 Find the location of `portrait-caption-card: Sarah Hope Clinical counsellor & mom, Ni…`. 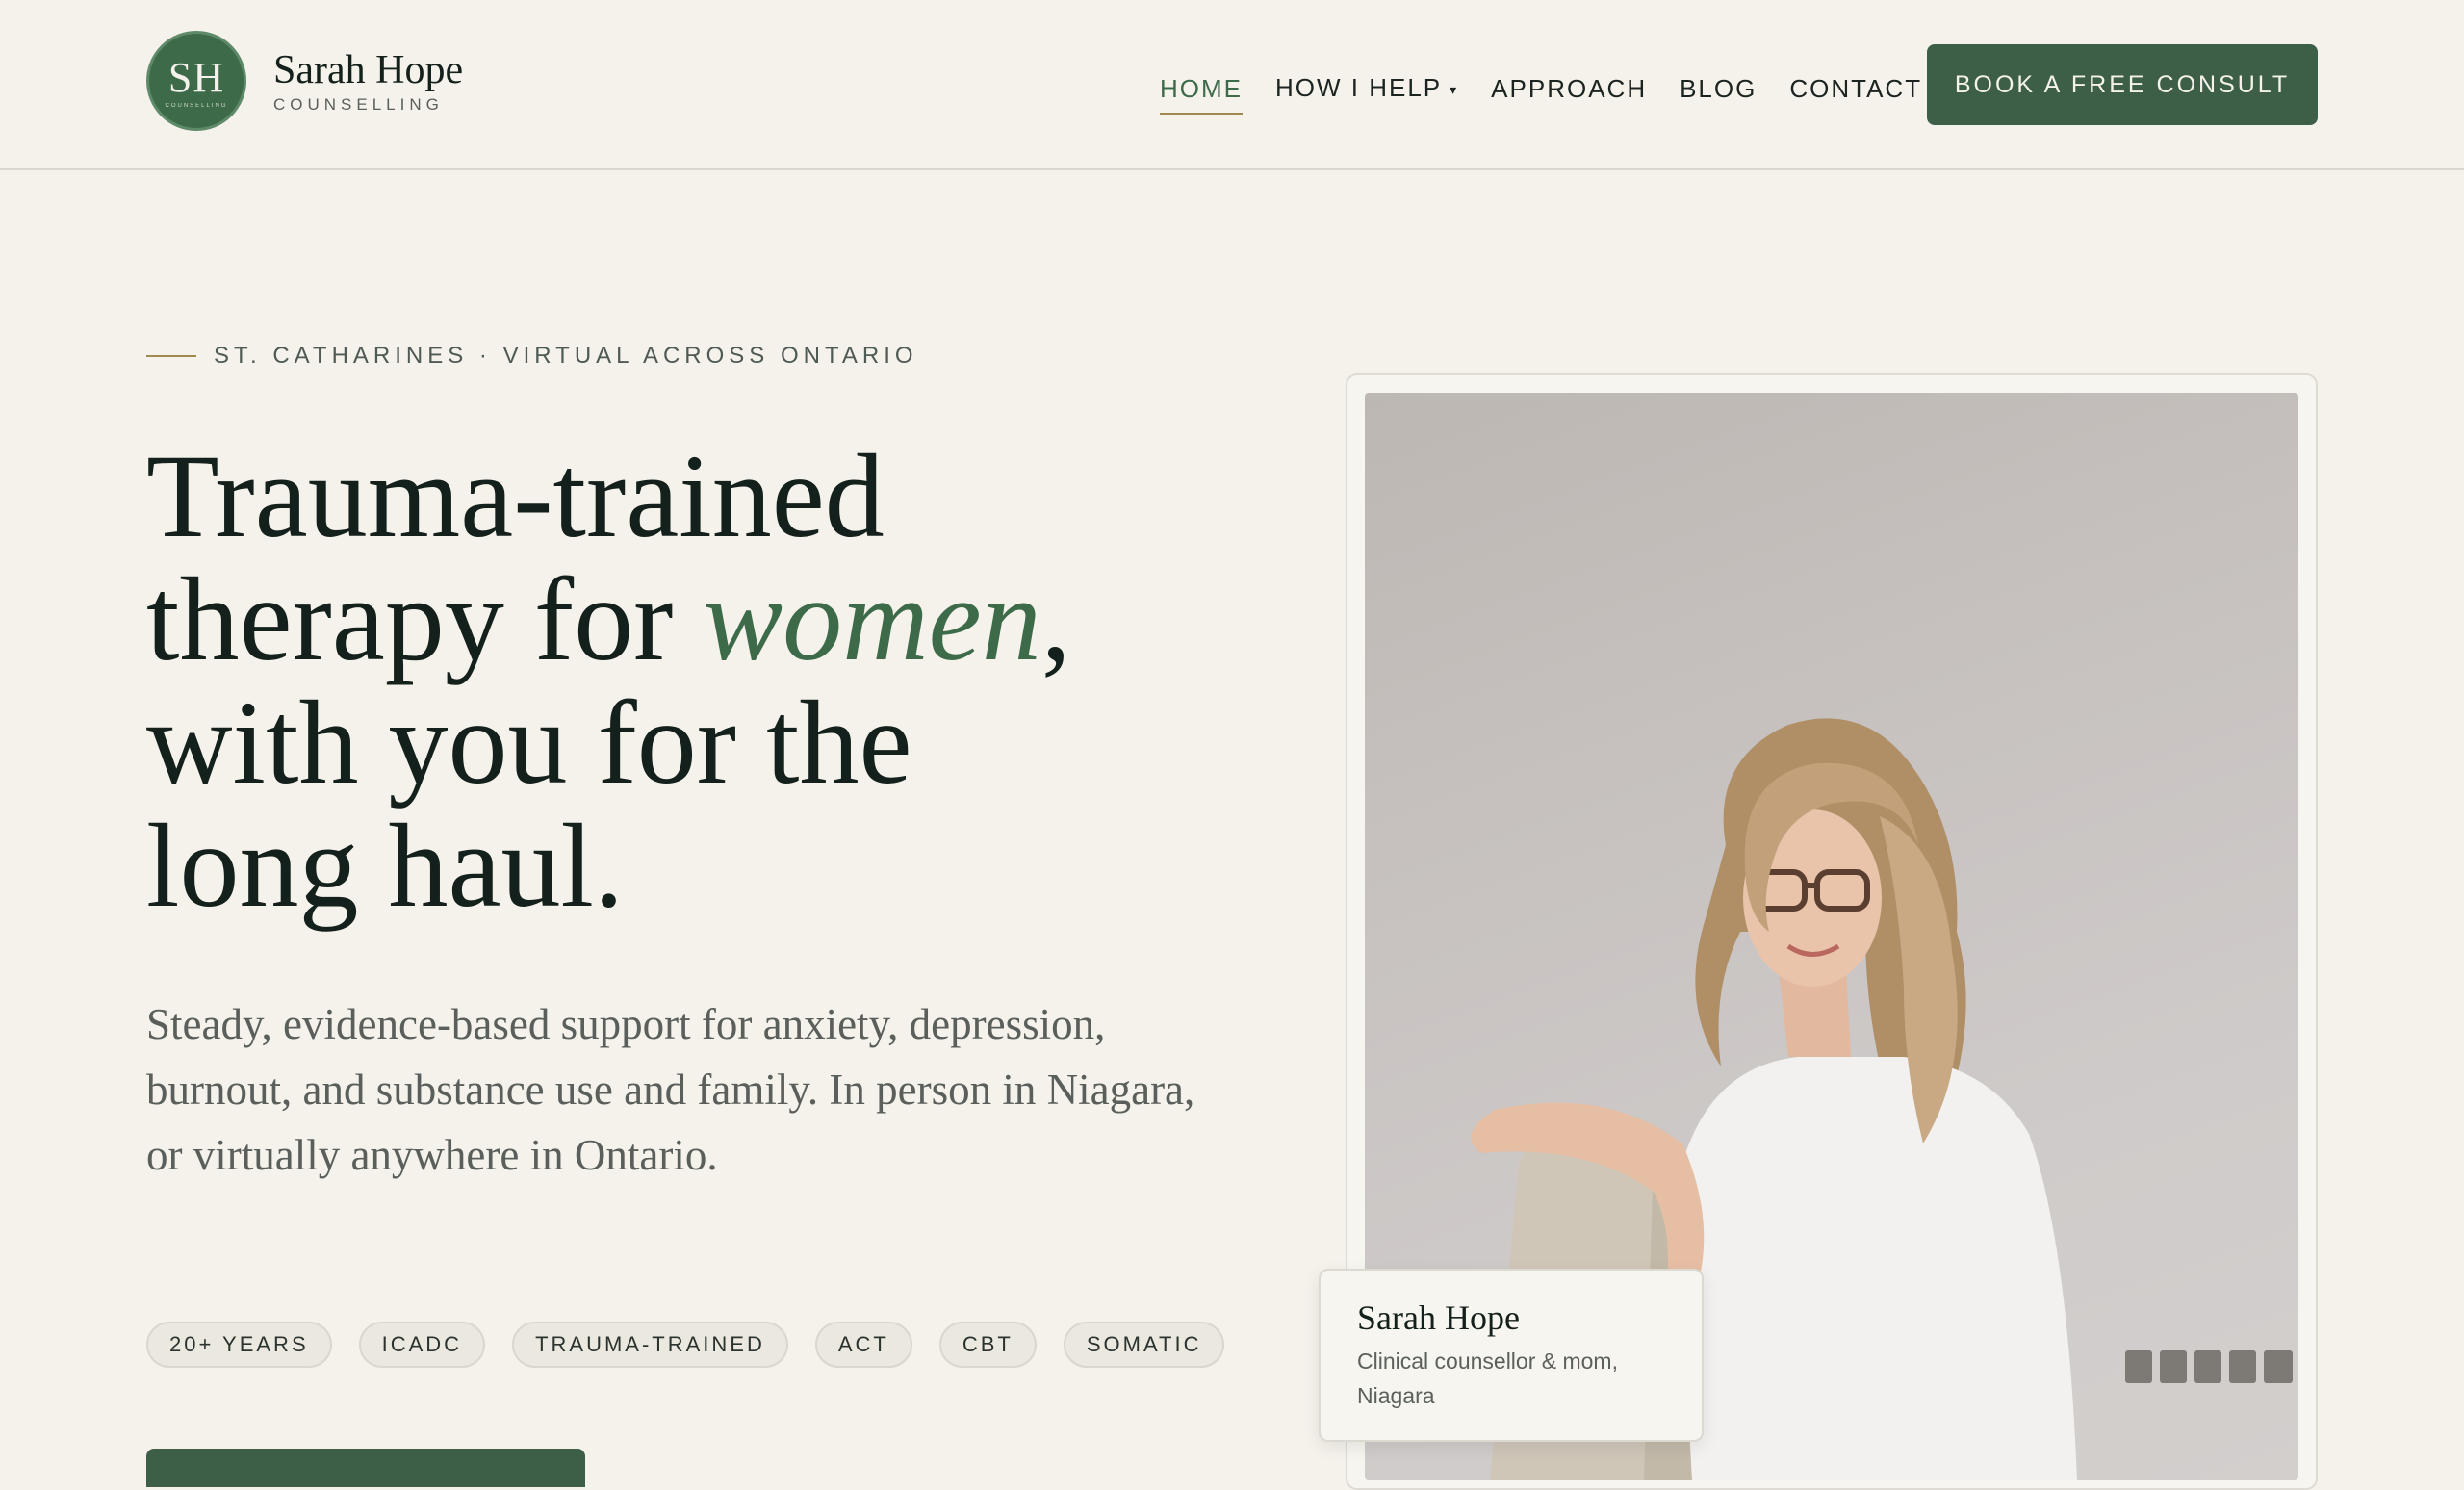

portrait-caption-card: Sarah Hope Clinical counsellor & mom, Ni… is located at coordinates (1511, 1355).